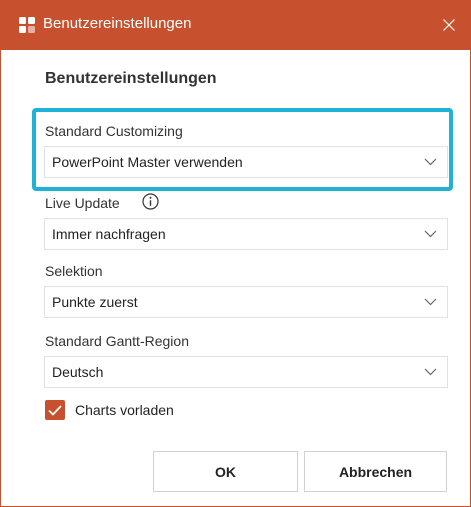  I want to click on live-update-value: Immer nachfragen, so click(109, 234).